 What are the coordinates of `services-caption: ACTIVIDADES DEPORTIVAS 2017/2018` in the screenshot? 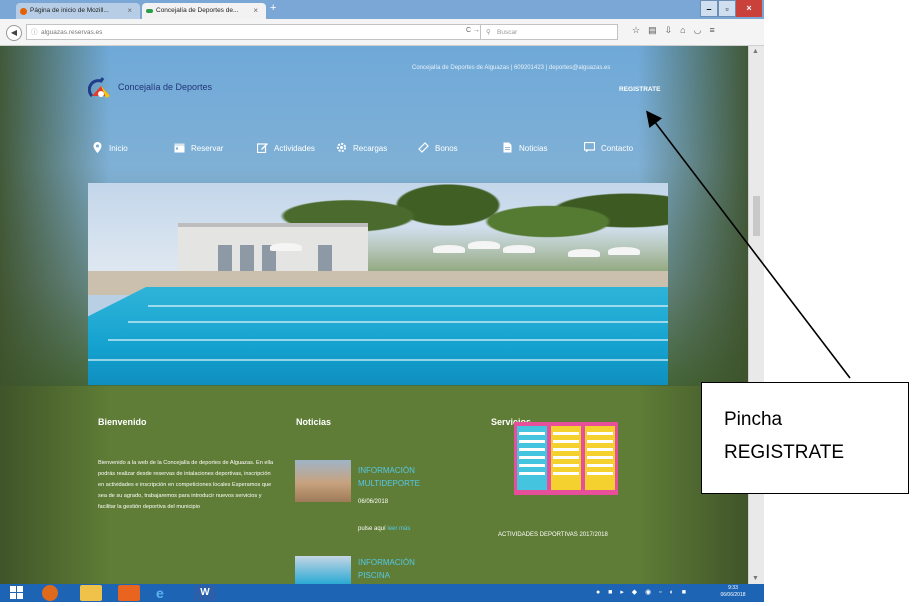 It's located at (553, 535).